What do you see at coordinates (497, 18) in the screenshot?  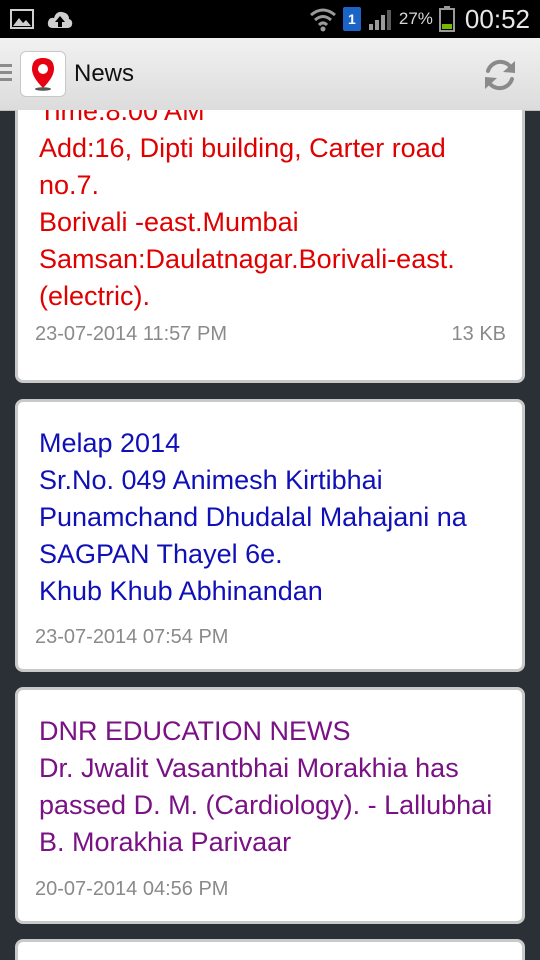 I see `clock: 00:52` at bounding box center [497, 18].